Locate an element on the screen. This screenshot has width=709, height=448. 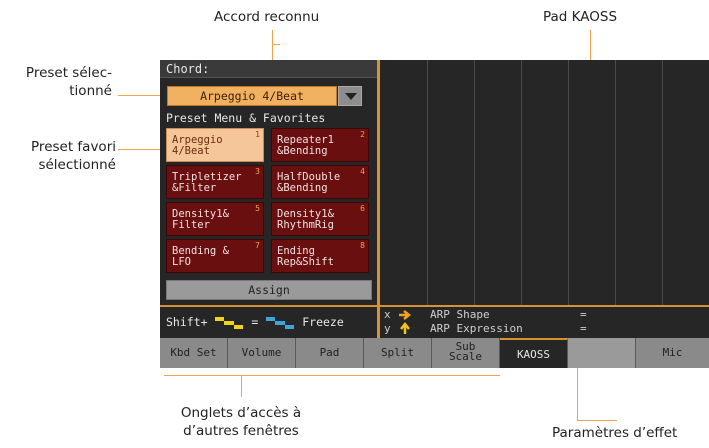
preset-select: Arpeggio 4/Beat is located at coordinates (252, 96).